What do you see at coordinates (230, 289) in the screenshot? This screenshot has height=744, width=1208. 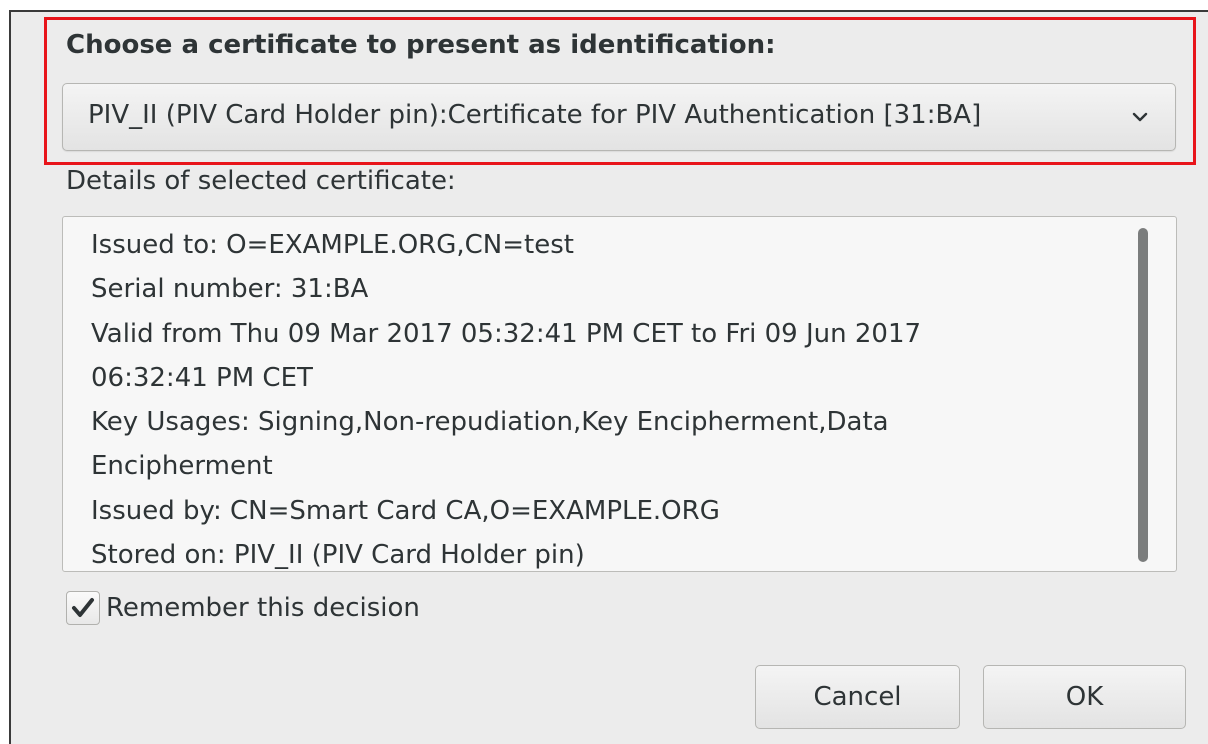 I see `details-line: Serial number: 31:BA` at bounding box center [230, 289].